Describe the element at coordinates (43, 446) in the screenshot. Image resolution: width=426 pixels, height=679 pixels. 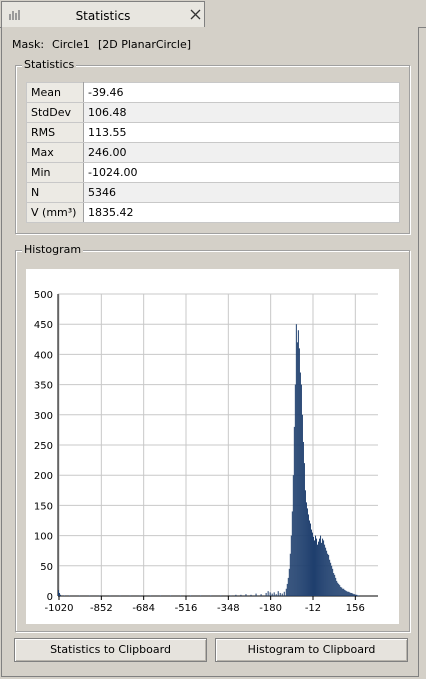
I see `y-tick-label: 250` at that location.